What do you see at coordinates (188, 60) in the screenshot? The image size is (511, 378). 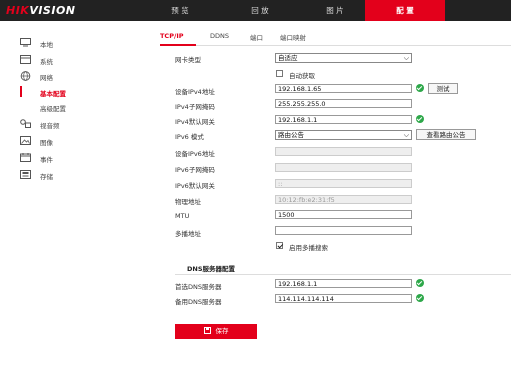 I see `nic-type-label: 网卡类型` at bounding box center [188, 60].